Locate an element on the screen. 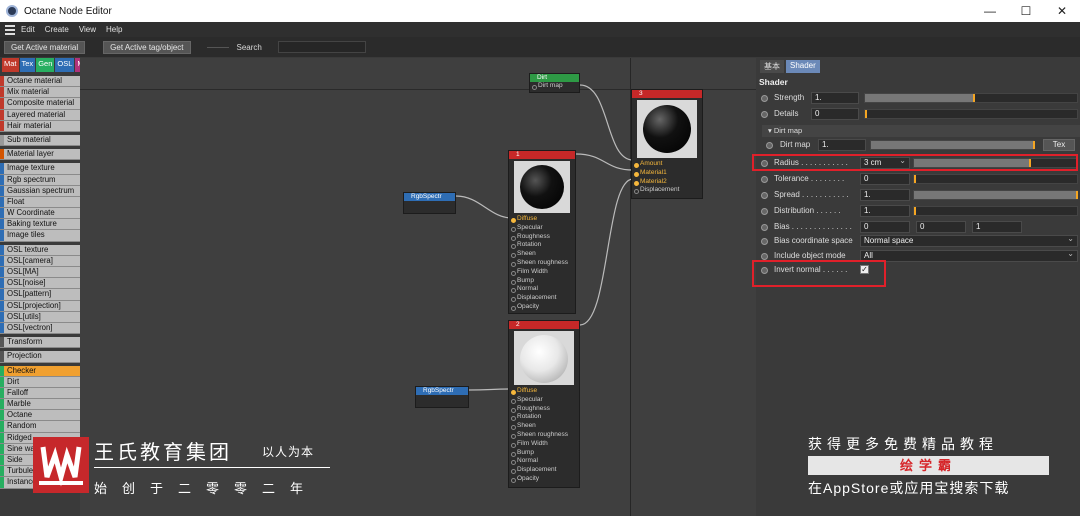  palette-item: Hair material is located at coordinates (40, 126).